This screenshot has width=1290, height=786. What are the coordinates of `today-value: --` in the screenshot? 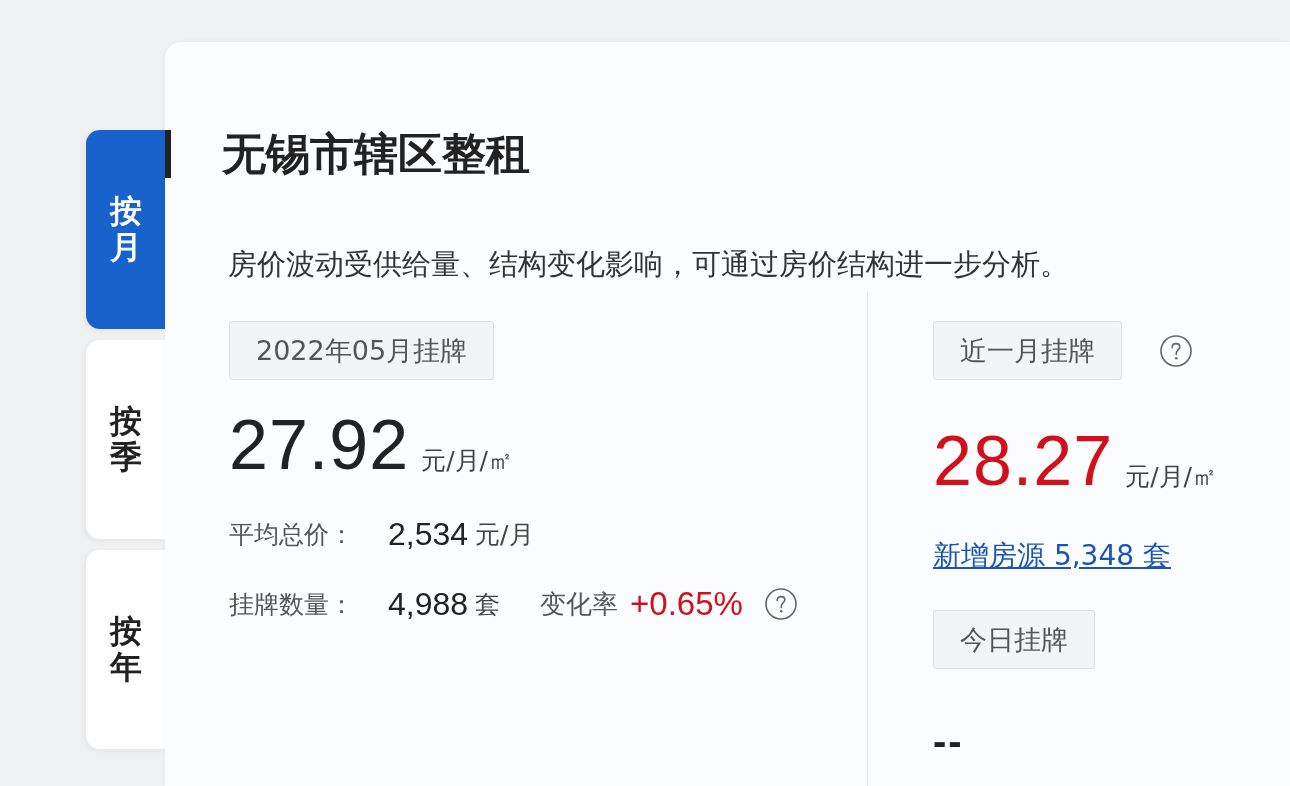 It's located at (948, 741).